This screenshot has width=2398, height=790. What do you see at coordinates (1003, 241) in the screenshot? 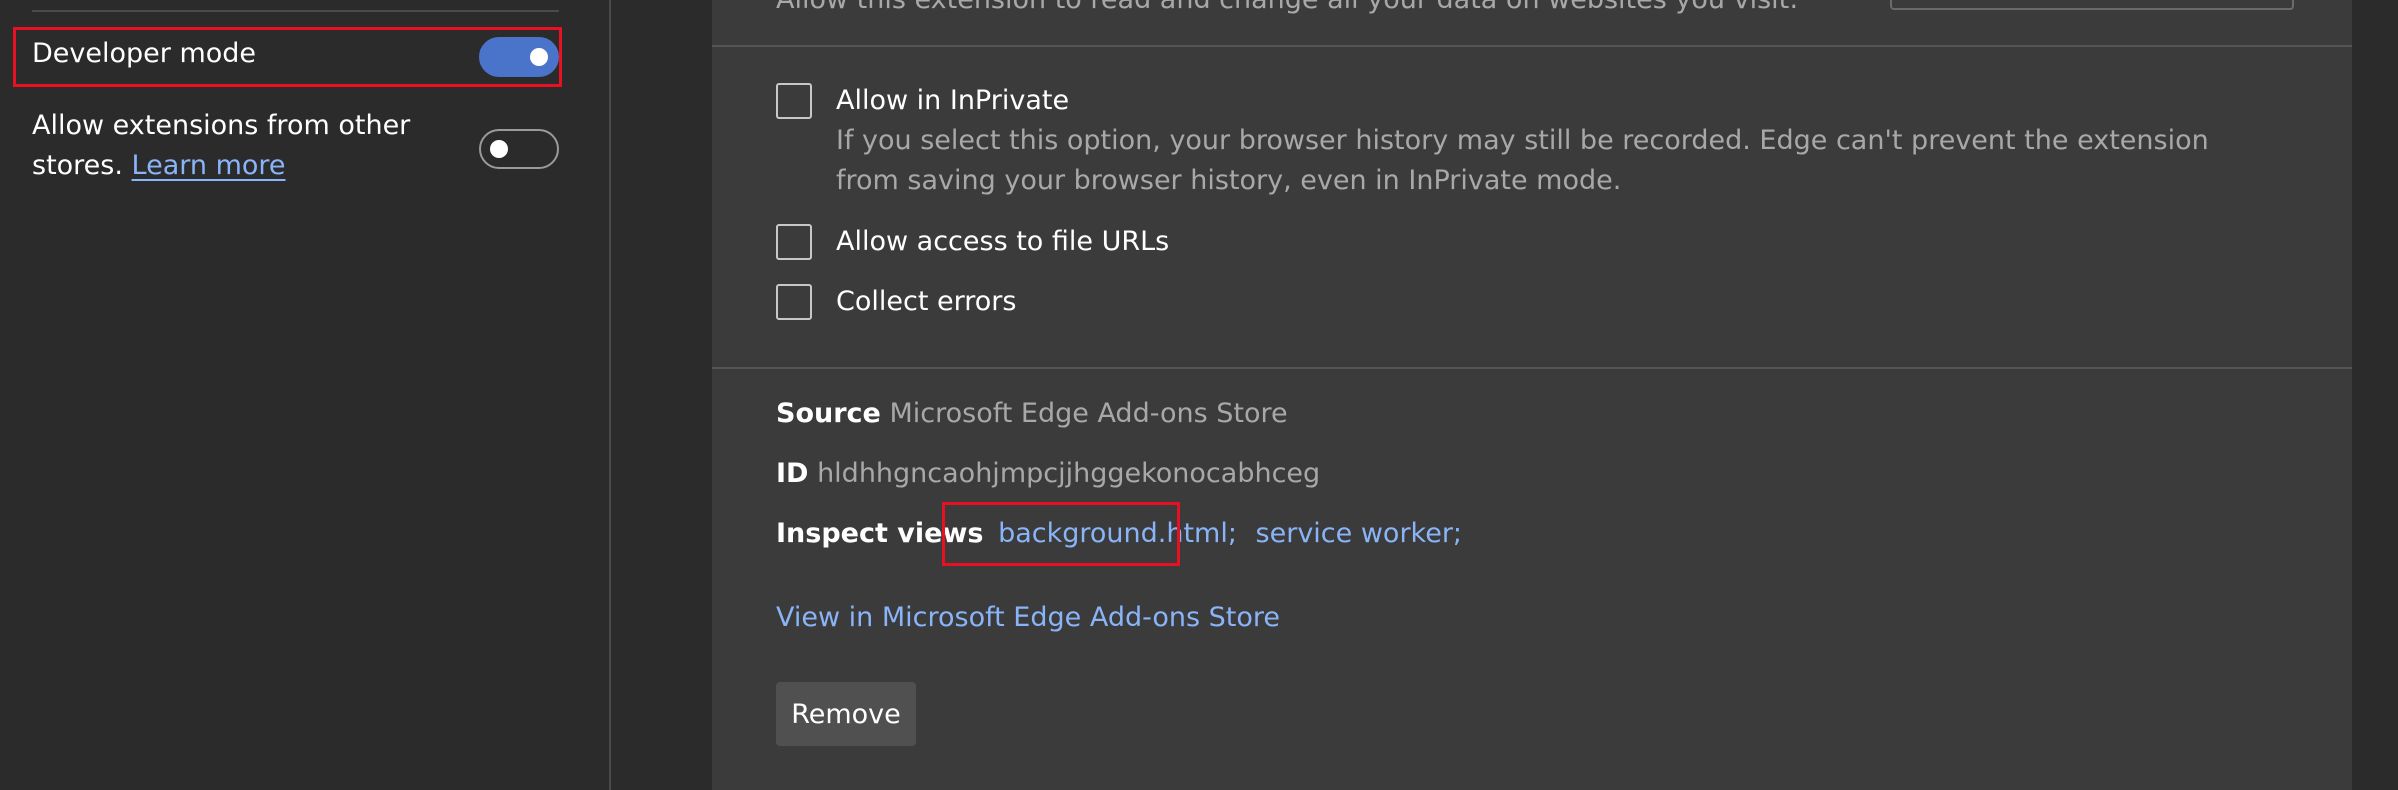
I see `file-urls-label: Allow access to file URLs` at bounding box center [1003, 241].